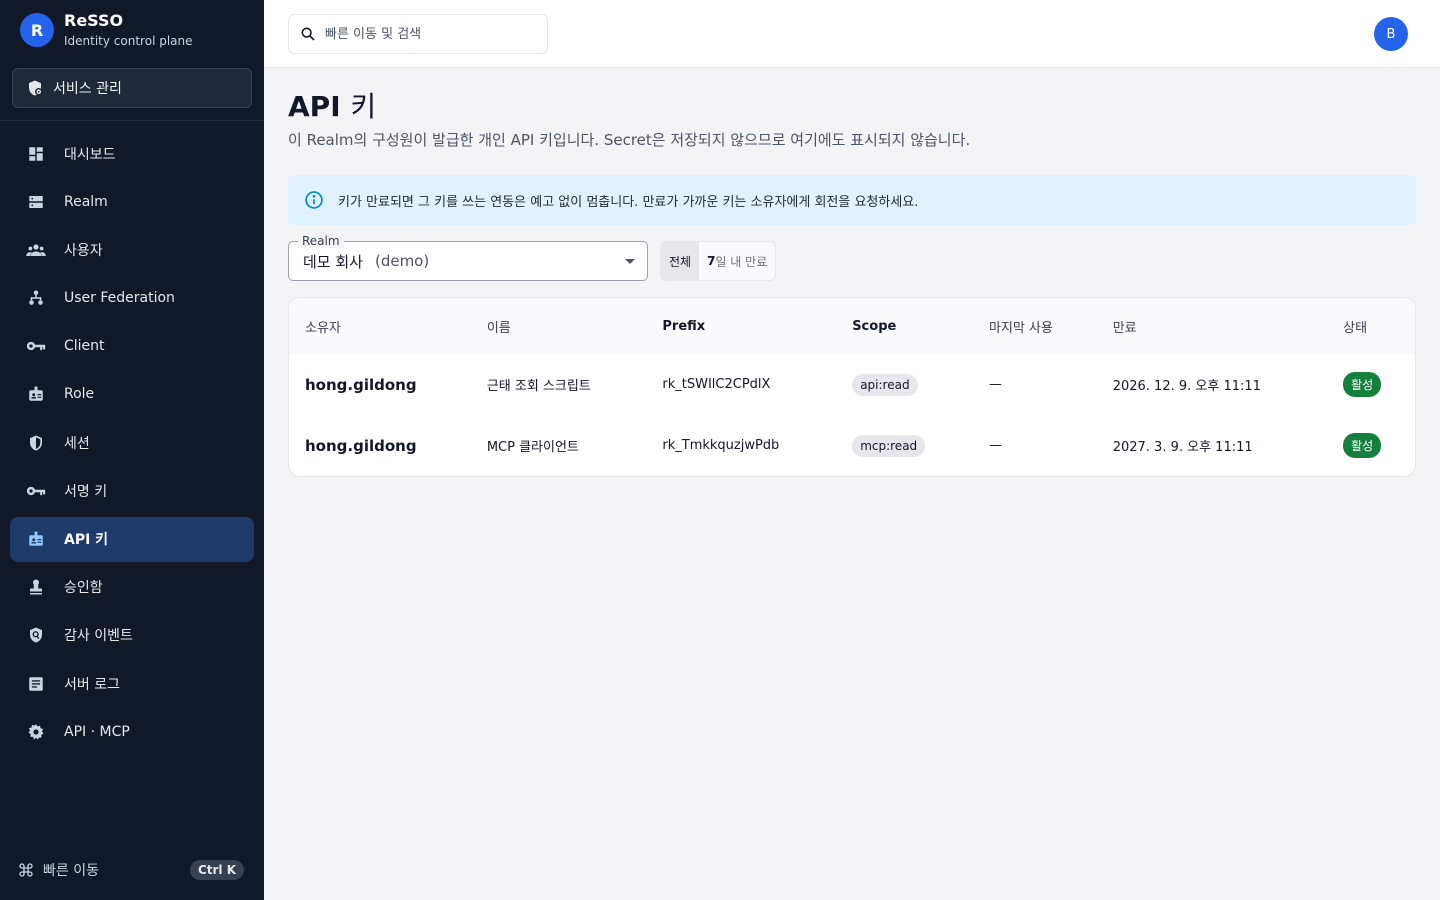  What do you see at coordinates (852, 257) in the screenshot?
I see `filter-bar: Realm 데모 회사 (demo) 전체 7일 내 만료` at bounding box center [852, 257].